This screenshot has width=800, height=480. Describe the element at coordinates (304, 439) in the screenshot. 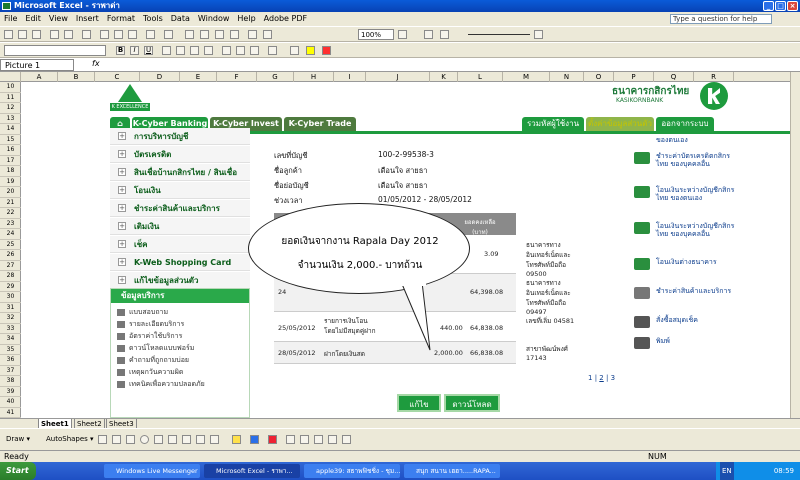

I see `dash-style-icon` at that location.